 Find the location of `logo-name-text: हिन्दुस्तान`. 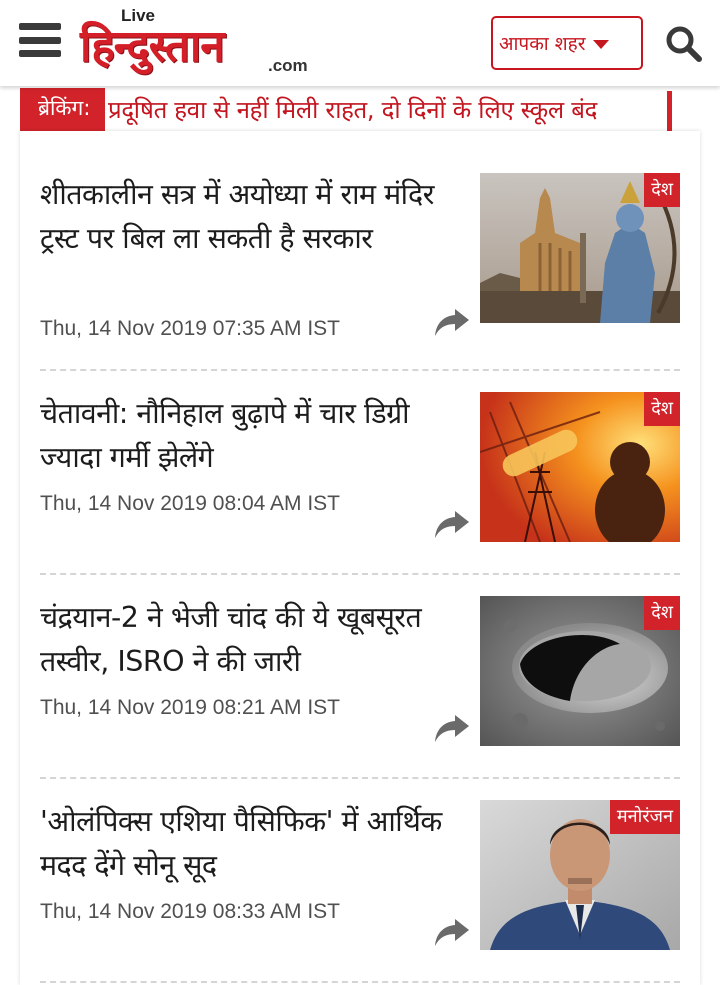

logo-name-text: हिन्दुस्तान is located at coordinates (152, 46).